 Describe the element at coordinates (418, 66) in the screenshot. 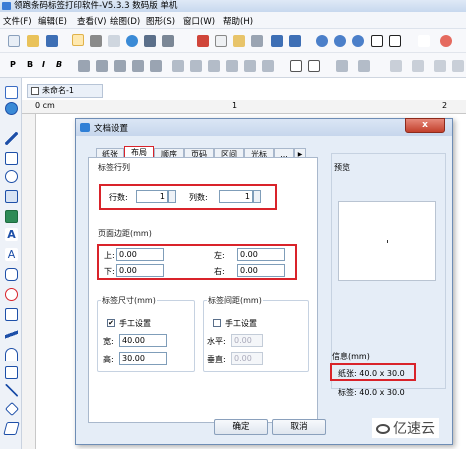

I see `order-back-icon` at that location.